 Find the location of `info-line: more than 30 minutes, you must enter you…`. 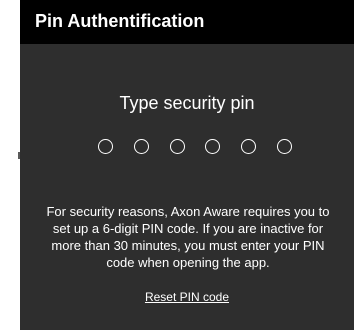

info-line: more than 30 minutes, you must enter you… is located at coordinates (188, 245).